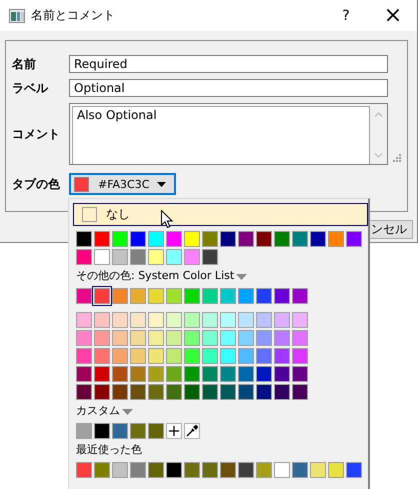 The height and width of the screenshot is (489, 418). I want to click on none-option: なし, so click(220, 214).